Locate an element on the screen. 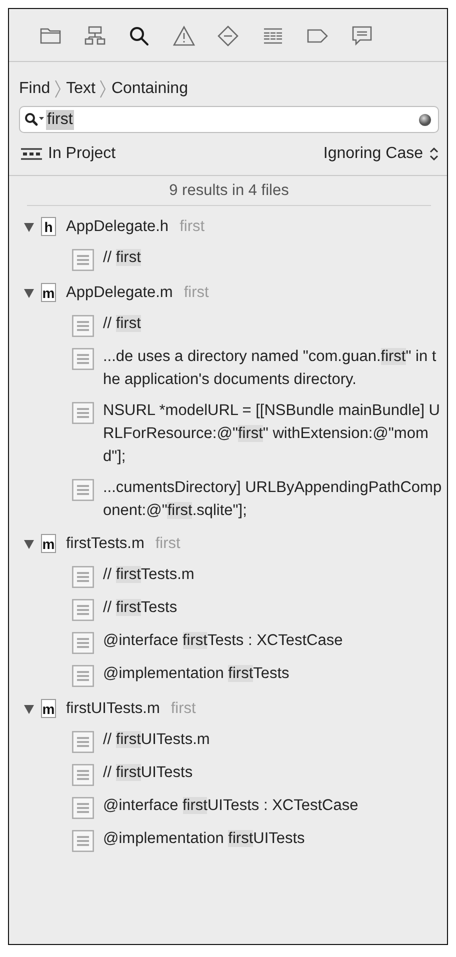 The height and width of the screenshot is (957, 456). diamond-icon is located at coordinates (228, 36).